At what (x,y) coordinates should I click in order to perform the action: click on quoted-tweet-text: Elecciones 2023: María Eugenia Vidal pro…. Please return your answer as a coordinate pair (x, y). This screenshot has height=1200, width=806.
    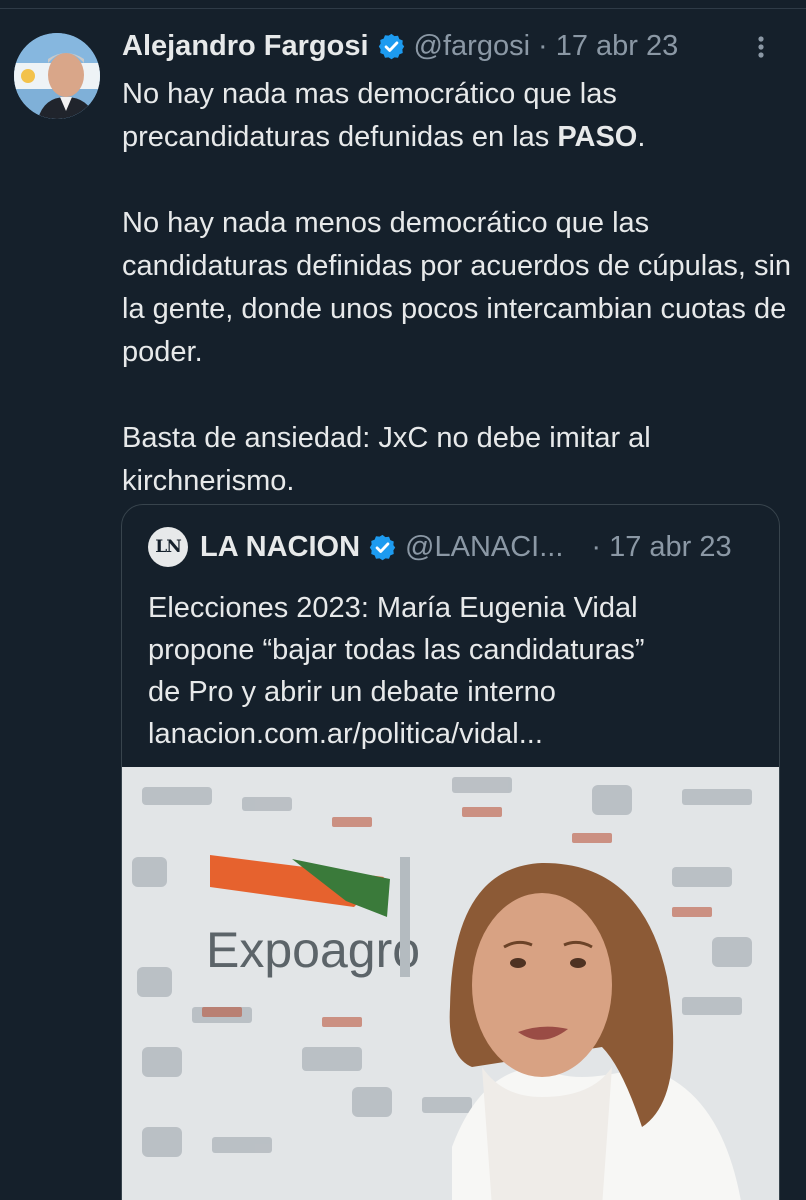
    Looking at the image, I should click on (453, 671).